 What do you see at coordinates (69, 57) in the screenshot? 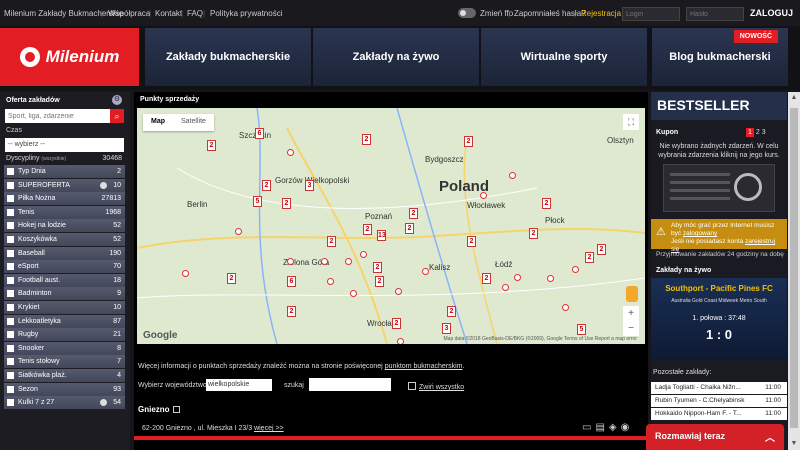
I see `logo: Milenium` at bounding box center [69, 57].